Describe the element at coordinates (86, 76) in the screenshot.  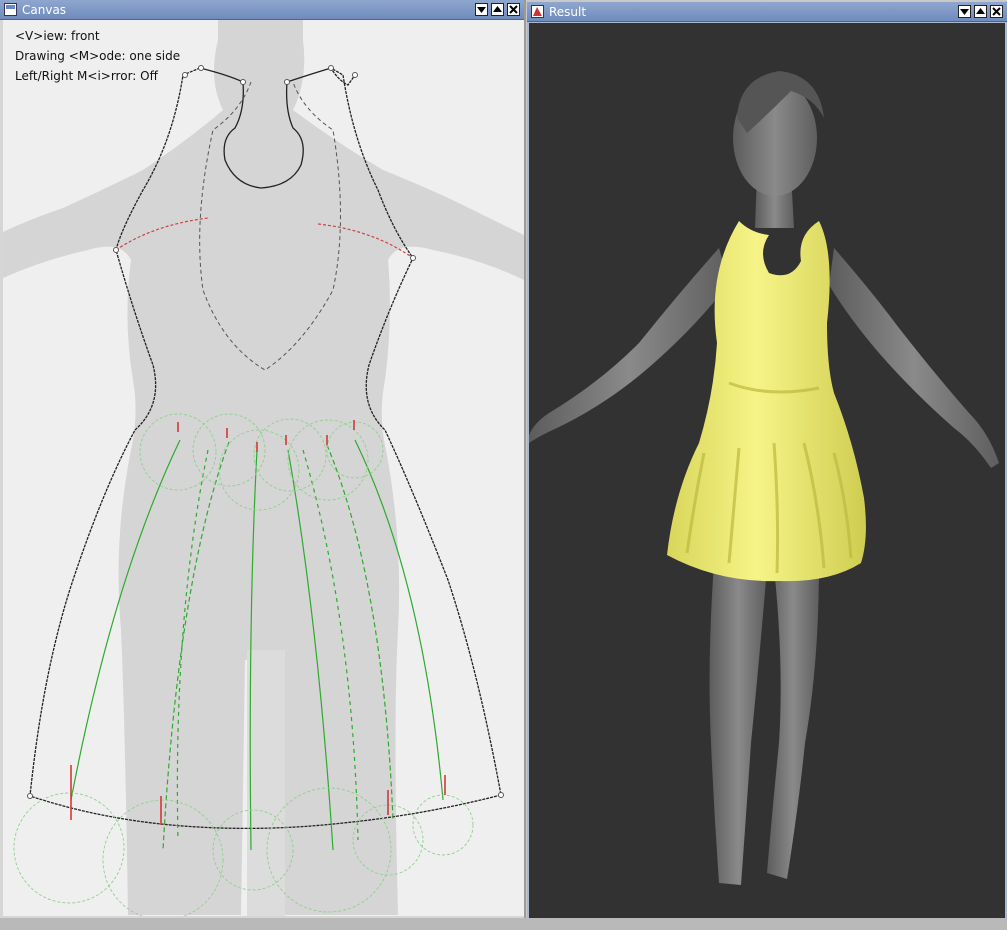
I see `mirror-mode-label: Left/Right M<i>rror: Off` at that location.